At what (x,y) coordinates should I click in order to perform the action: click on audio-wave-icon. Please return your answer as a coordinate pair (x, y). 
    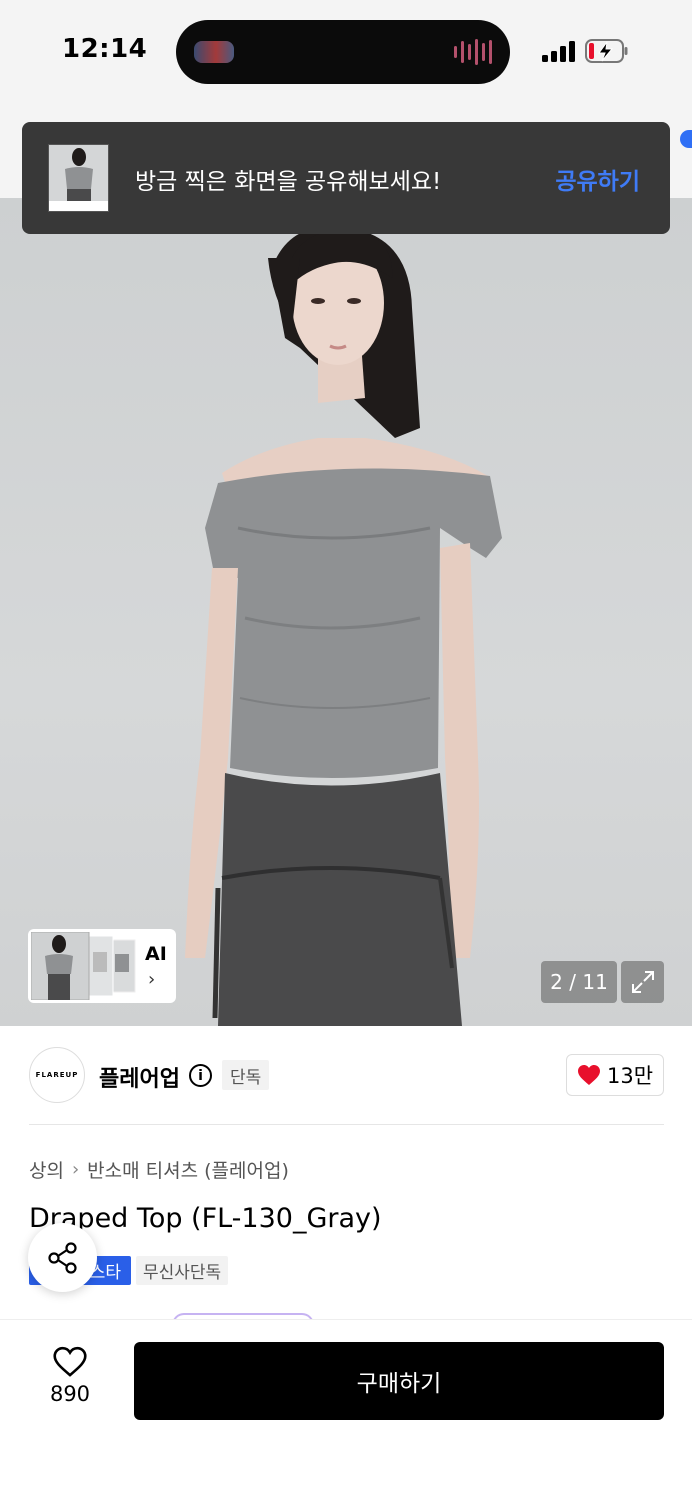
    Looking at the image, I should click on (473, 52).